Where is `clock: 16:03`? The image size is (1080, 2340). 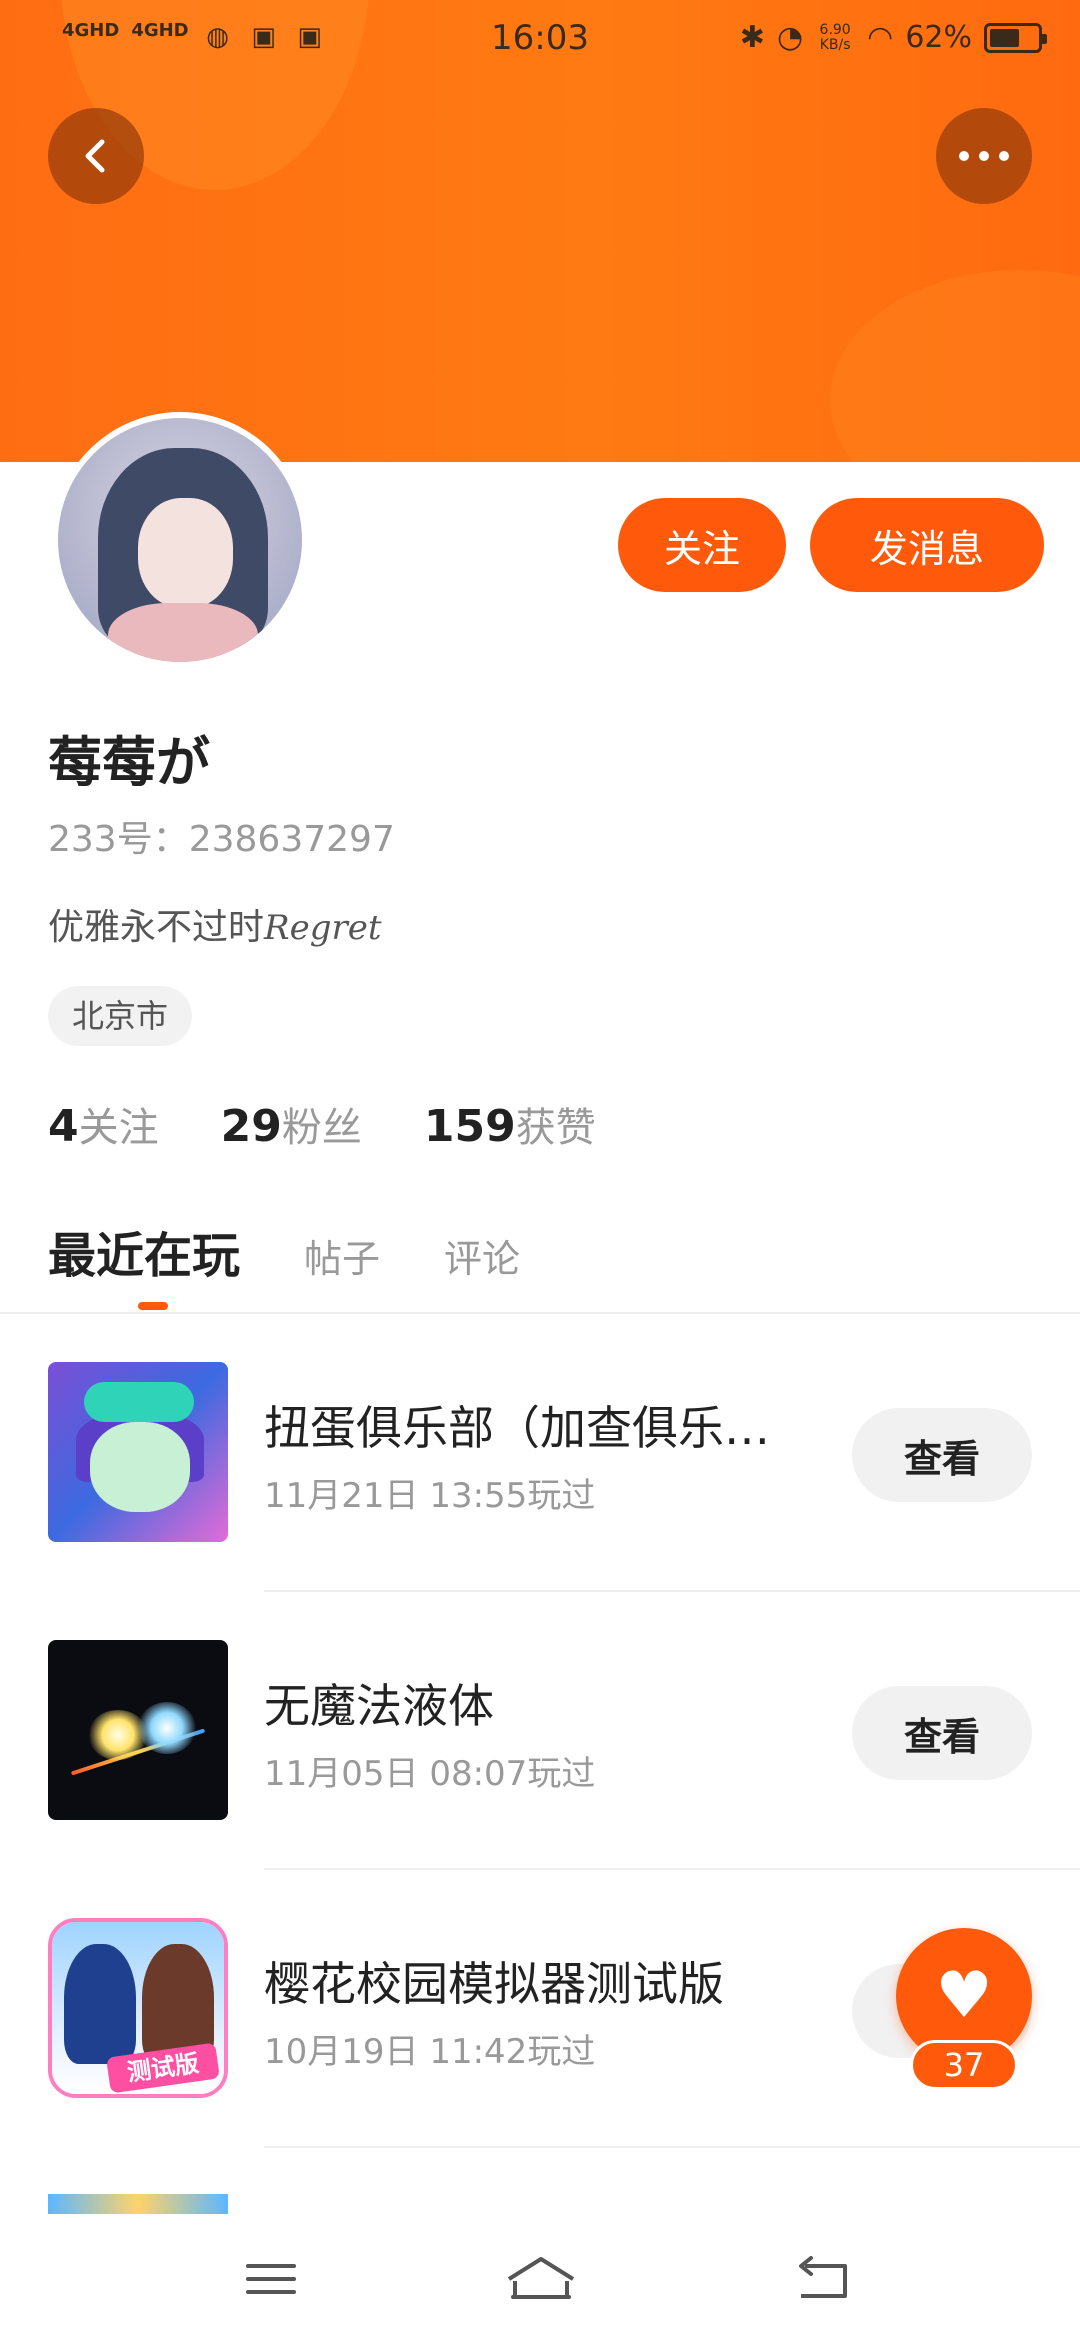 clock: 16:03 is located at coordinates (540, 38).